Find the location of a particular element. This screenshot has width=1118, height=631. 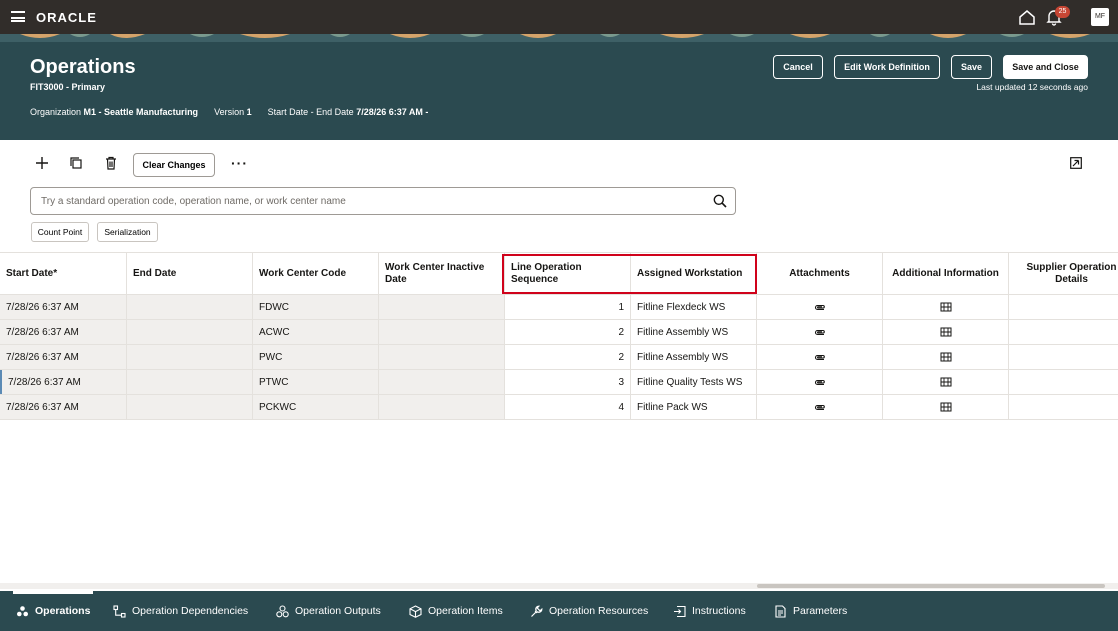

tab-operation-dependencies: Operation Dependencies is located at coordinates (180, 611).